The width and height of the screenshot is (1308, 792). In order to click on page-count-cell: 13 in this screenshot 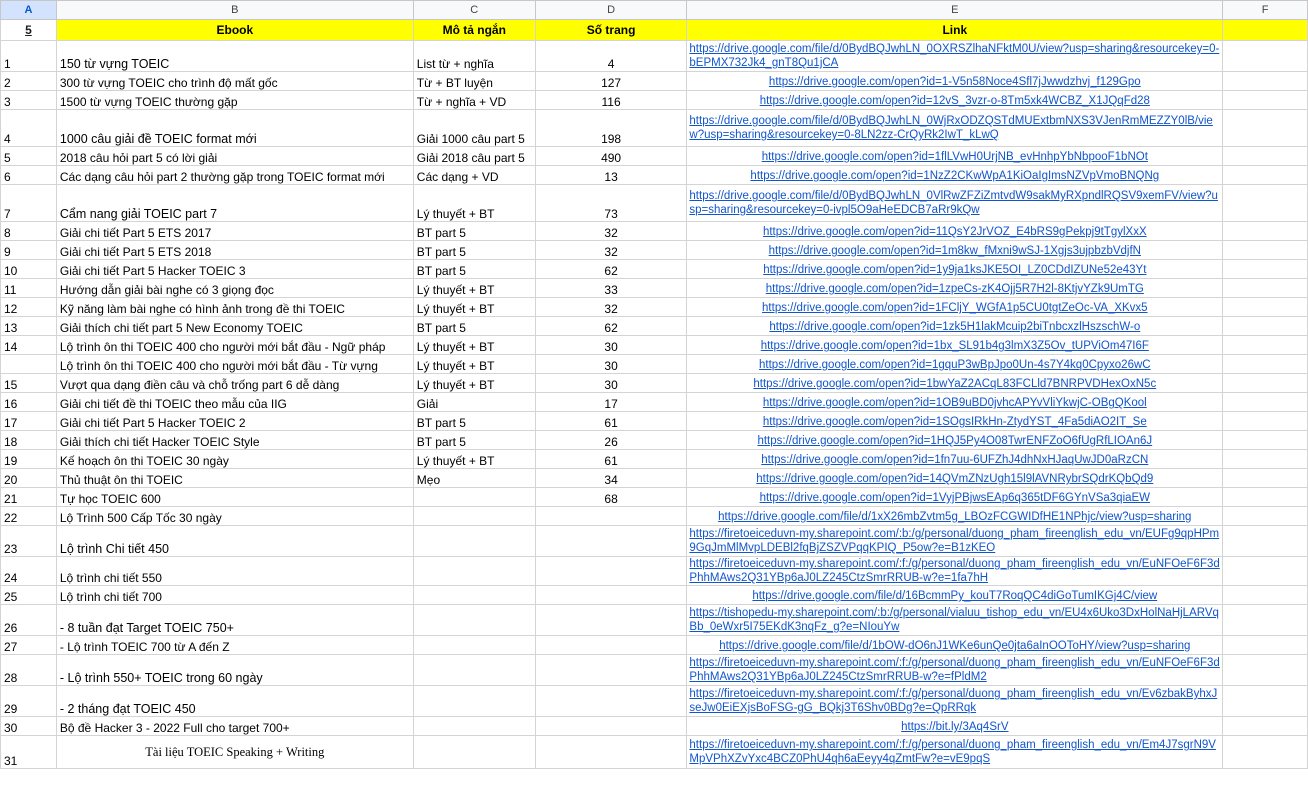, I will do `click(611, 175)`.